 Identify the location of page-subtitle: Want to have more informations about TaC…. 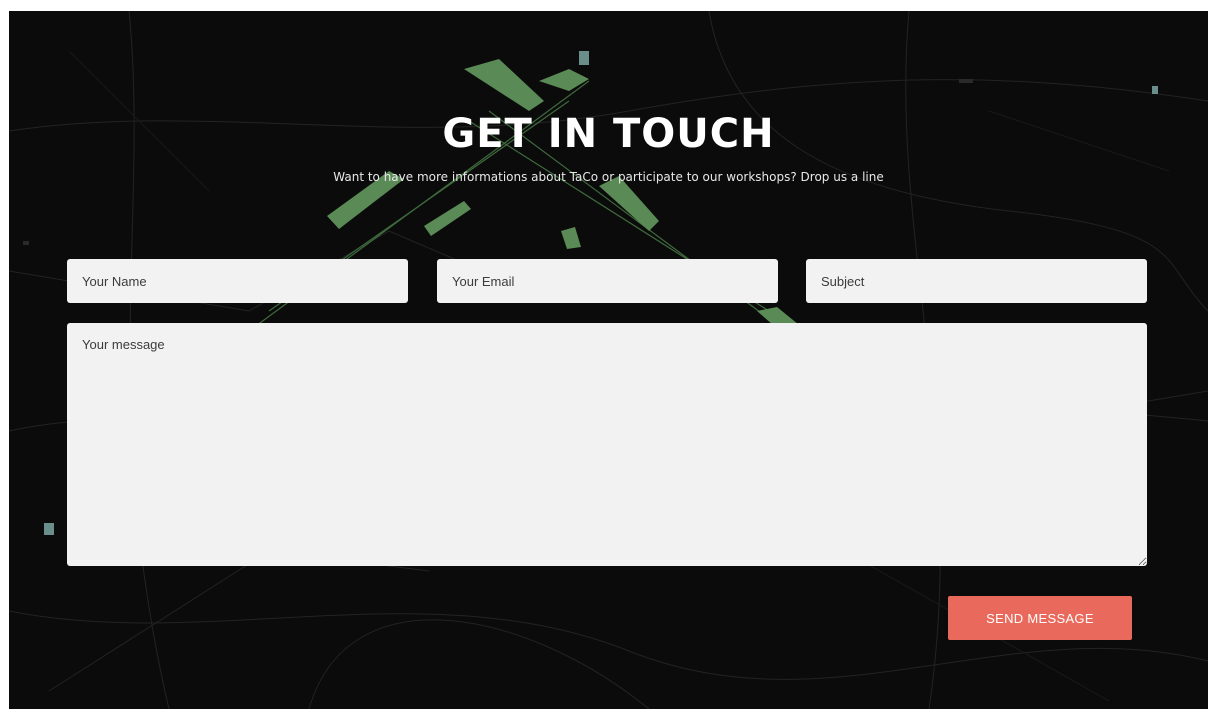
(608, 177).